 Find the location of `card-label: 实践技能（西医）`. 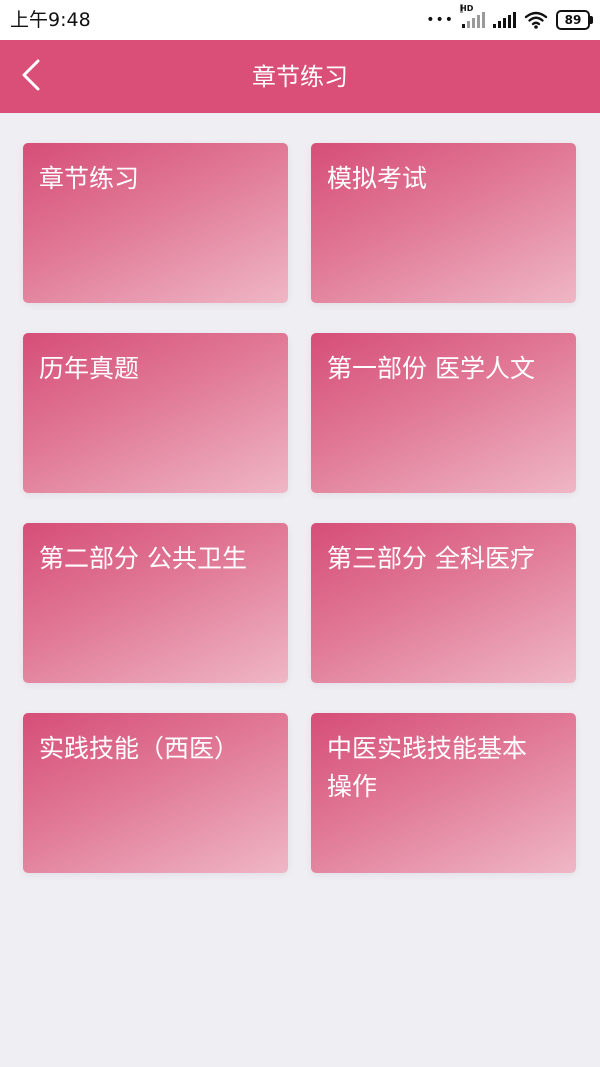

card-label: 实践技能（西医） is located at coordinates (139, 748).